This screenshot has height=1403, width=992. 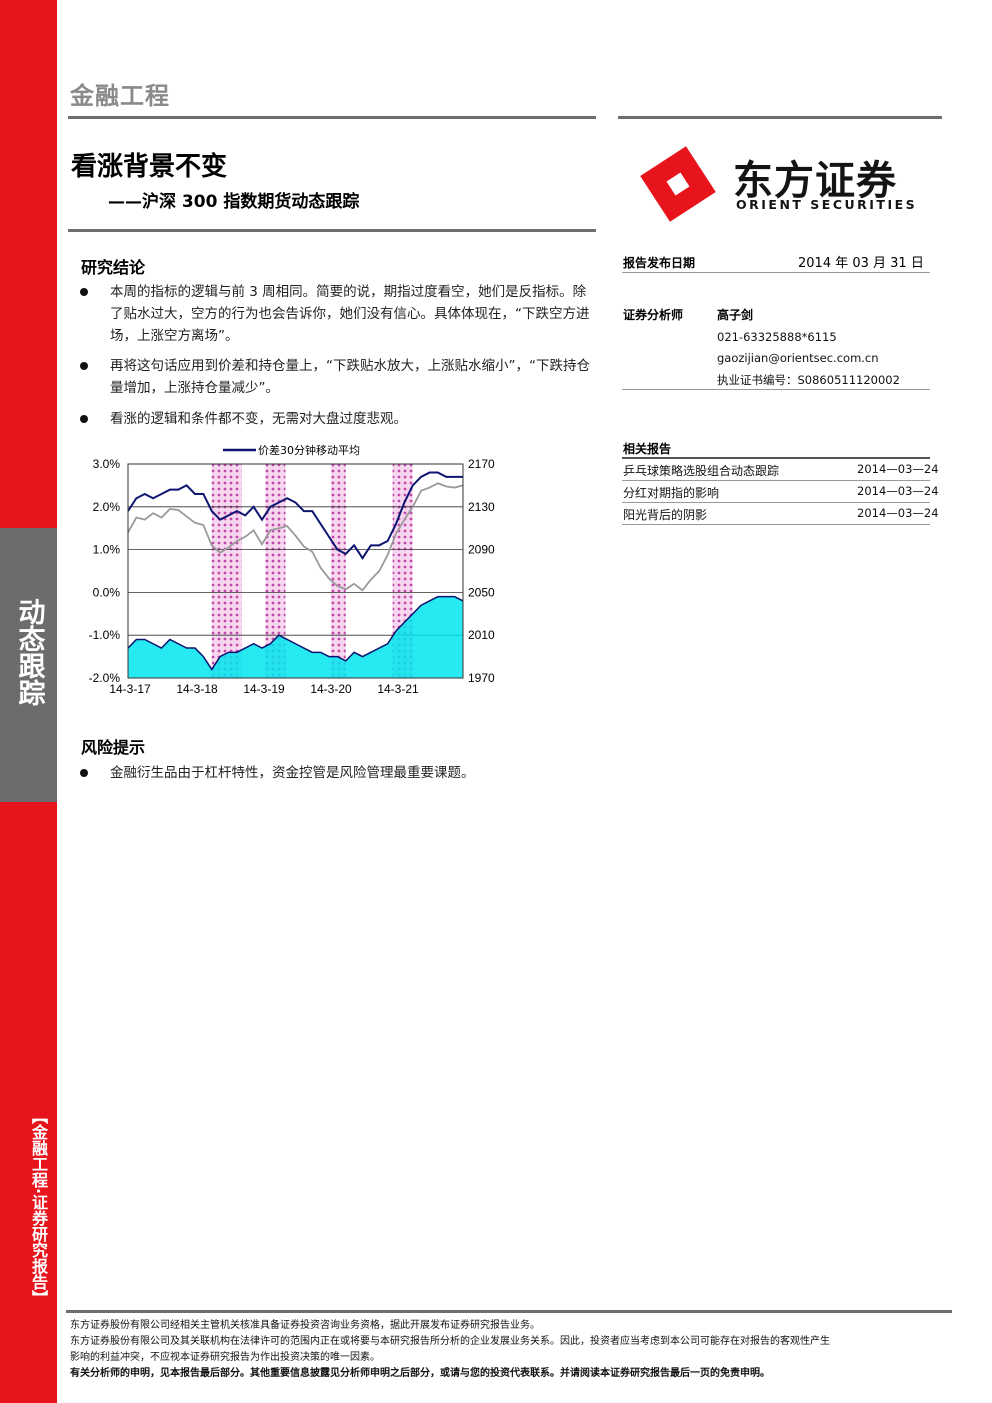 I want to click on y-right-tick-label: 2010, so click(x=481, y=635).